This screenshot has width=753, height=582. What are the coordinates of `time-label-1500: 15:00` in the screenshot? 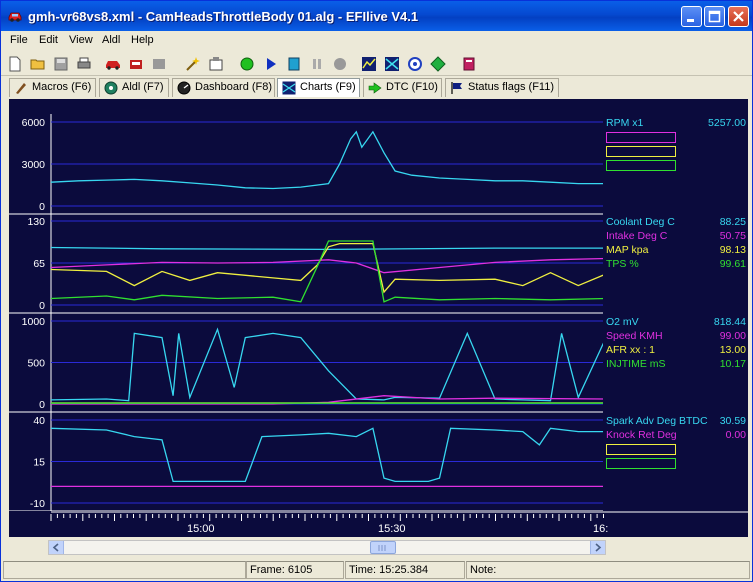 It's located at (201, 529).